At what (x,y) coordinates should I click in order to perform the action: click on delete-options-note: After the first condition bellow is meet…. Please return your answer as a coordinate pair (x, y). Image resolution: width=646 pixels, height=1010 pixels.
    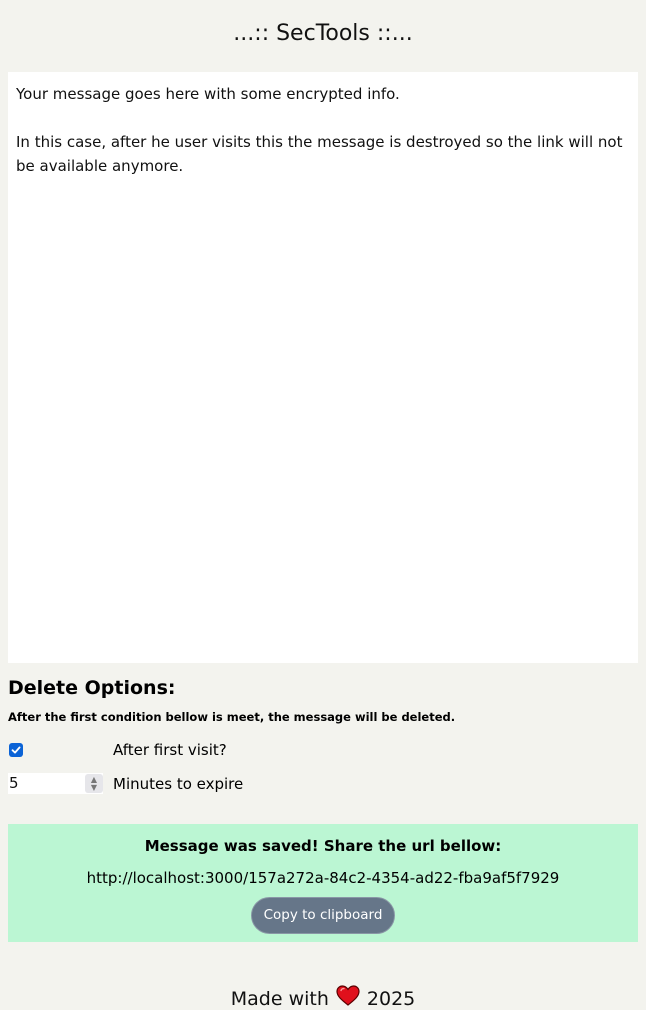
    Looking at the image, I should click on (232, 717).